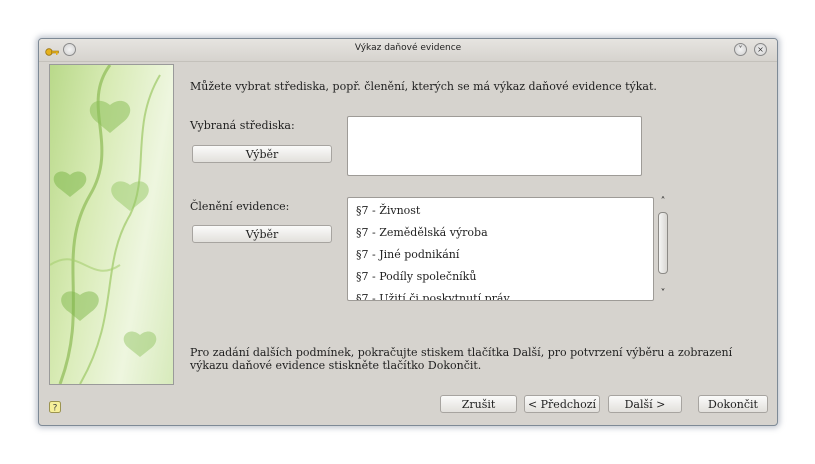  What do you see at coordinates (416, 277) in the screenshot?
I see `list-item: §7 - Podíly společníků` at bounding box center [416, 277].